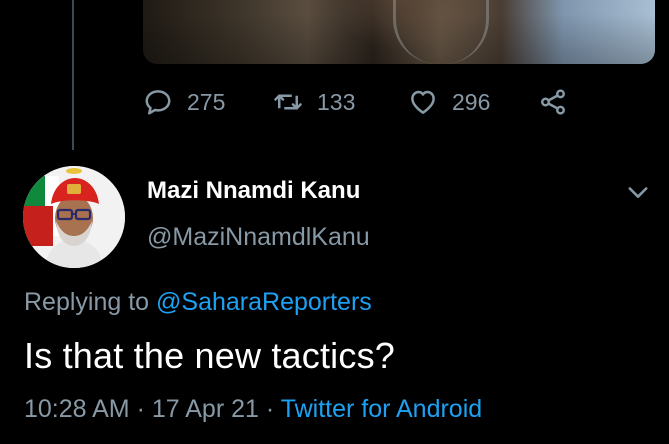  I want to click on tweet-text: Is that the new tactics?, so click(209, 355).